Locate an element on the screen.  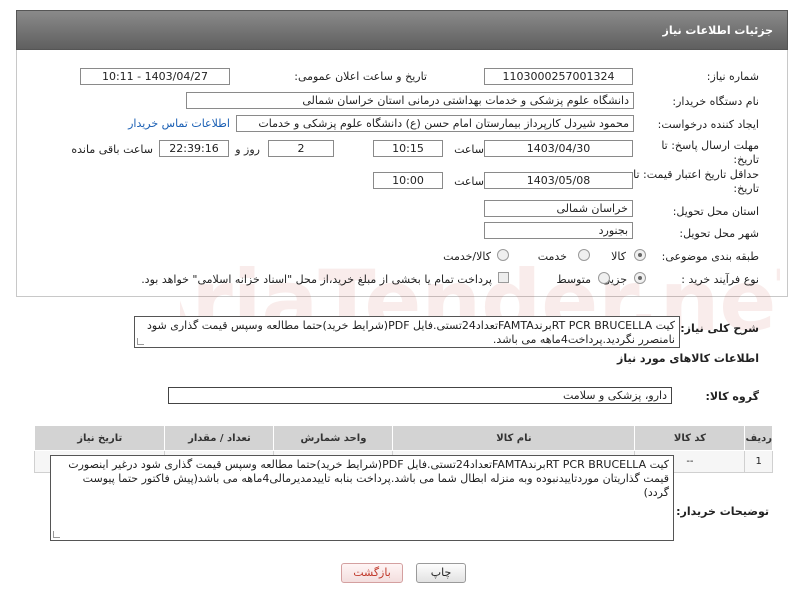
category-radio-goods is located at coordinates (640, 255).